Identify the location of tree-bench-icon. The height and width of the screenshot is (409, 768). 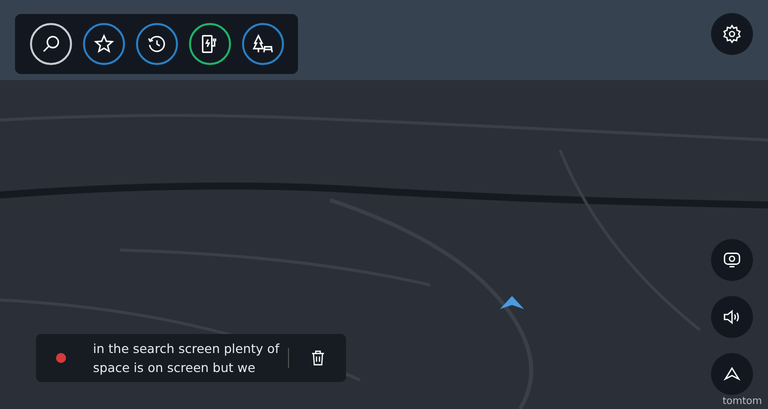
(263, 44).